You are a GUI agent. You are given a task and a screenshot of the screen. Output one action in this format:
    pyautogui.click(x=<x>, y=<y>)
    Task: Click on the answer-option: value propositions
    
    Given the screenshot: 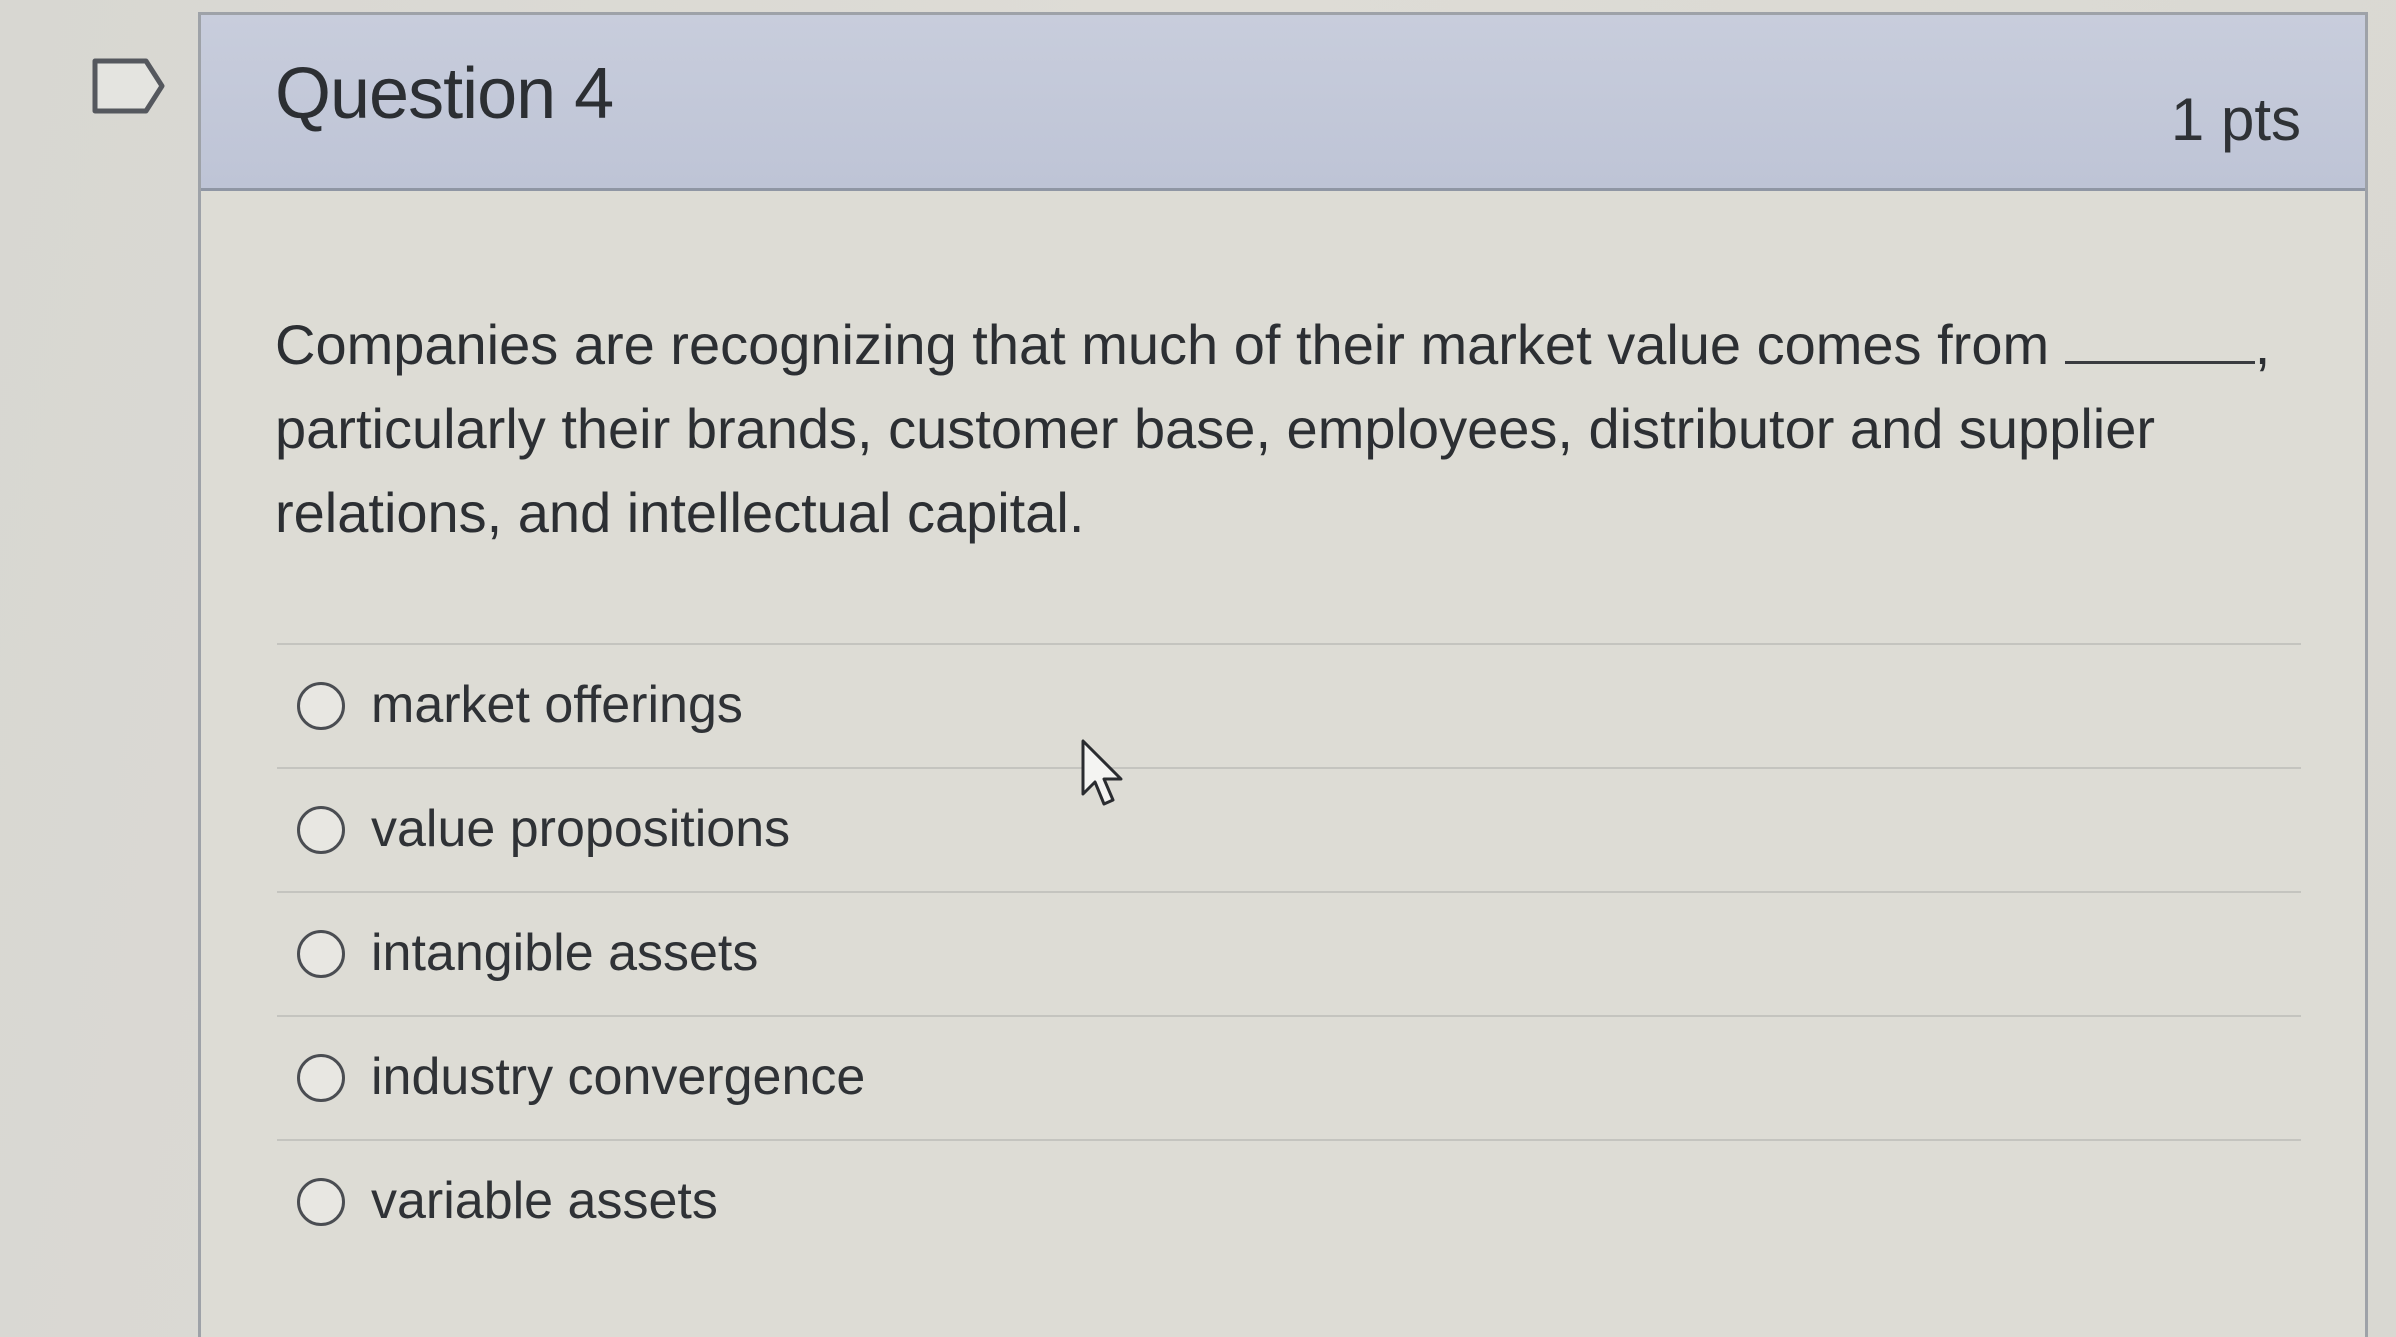 What is the action you would take?
    pyautogui.click(x=1289, y=829)
    